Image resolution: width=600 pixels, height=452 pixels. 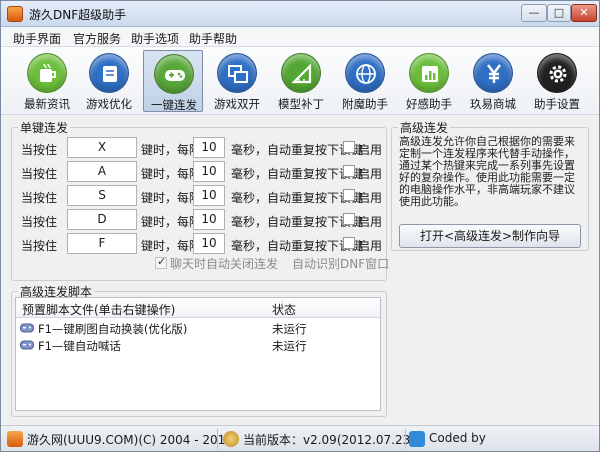 I want to click on tool-key-repeat-label: 一键连发, so click(x=174, y=105).